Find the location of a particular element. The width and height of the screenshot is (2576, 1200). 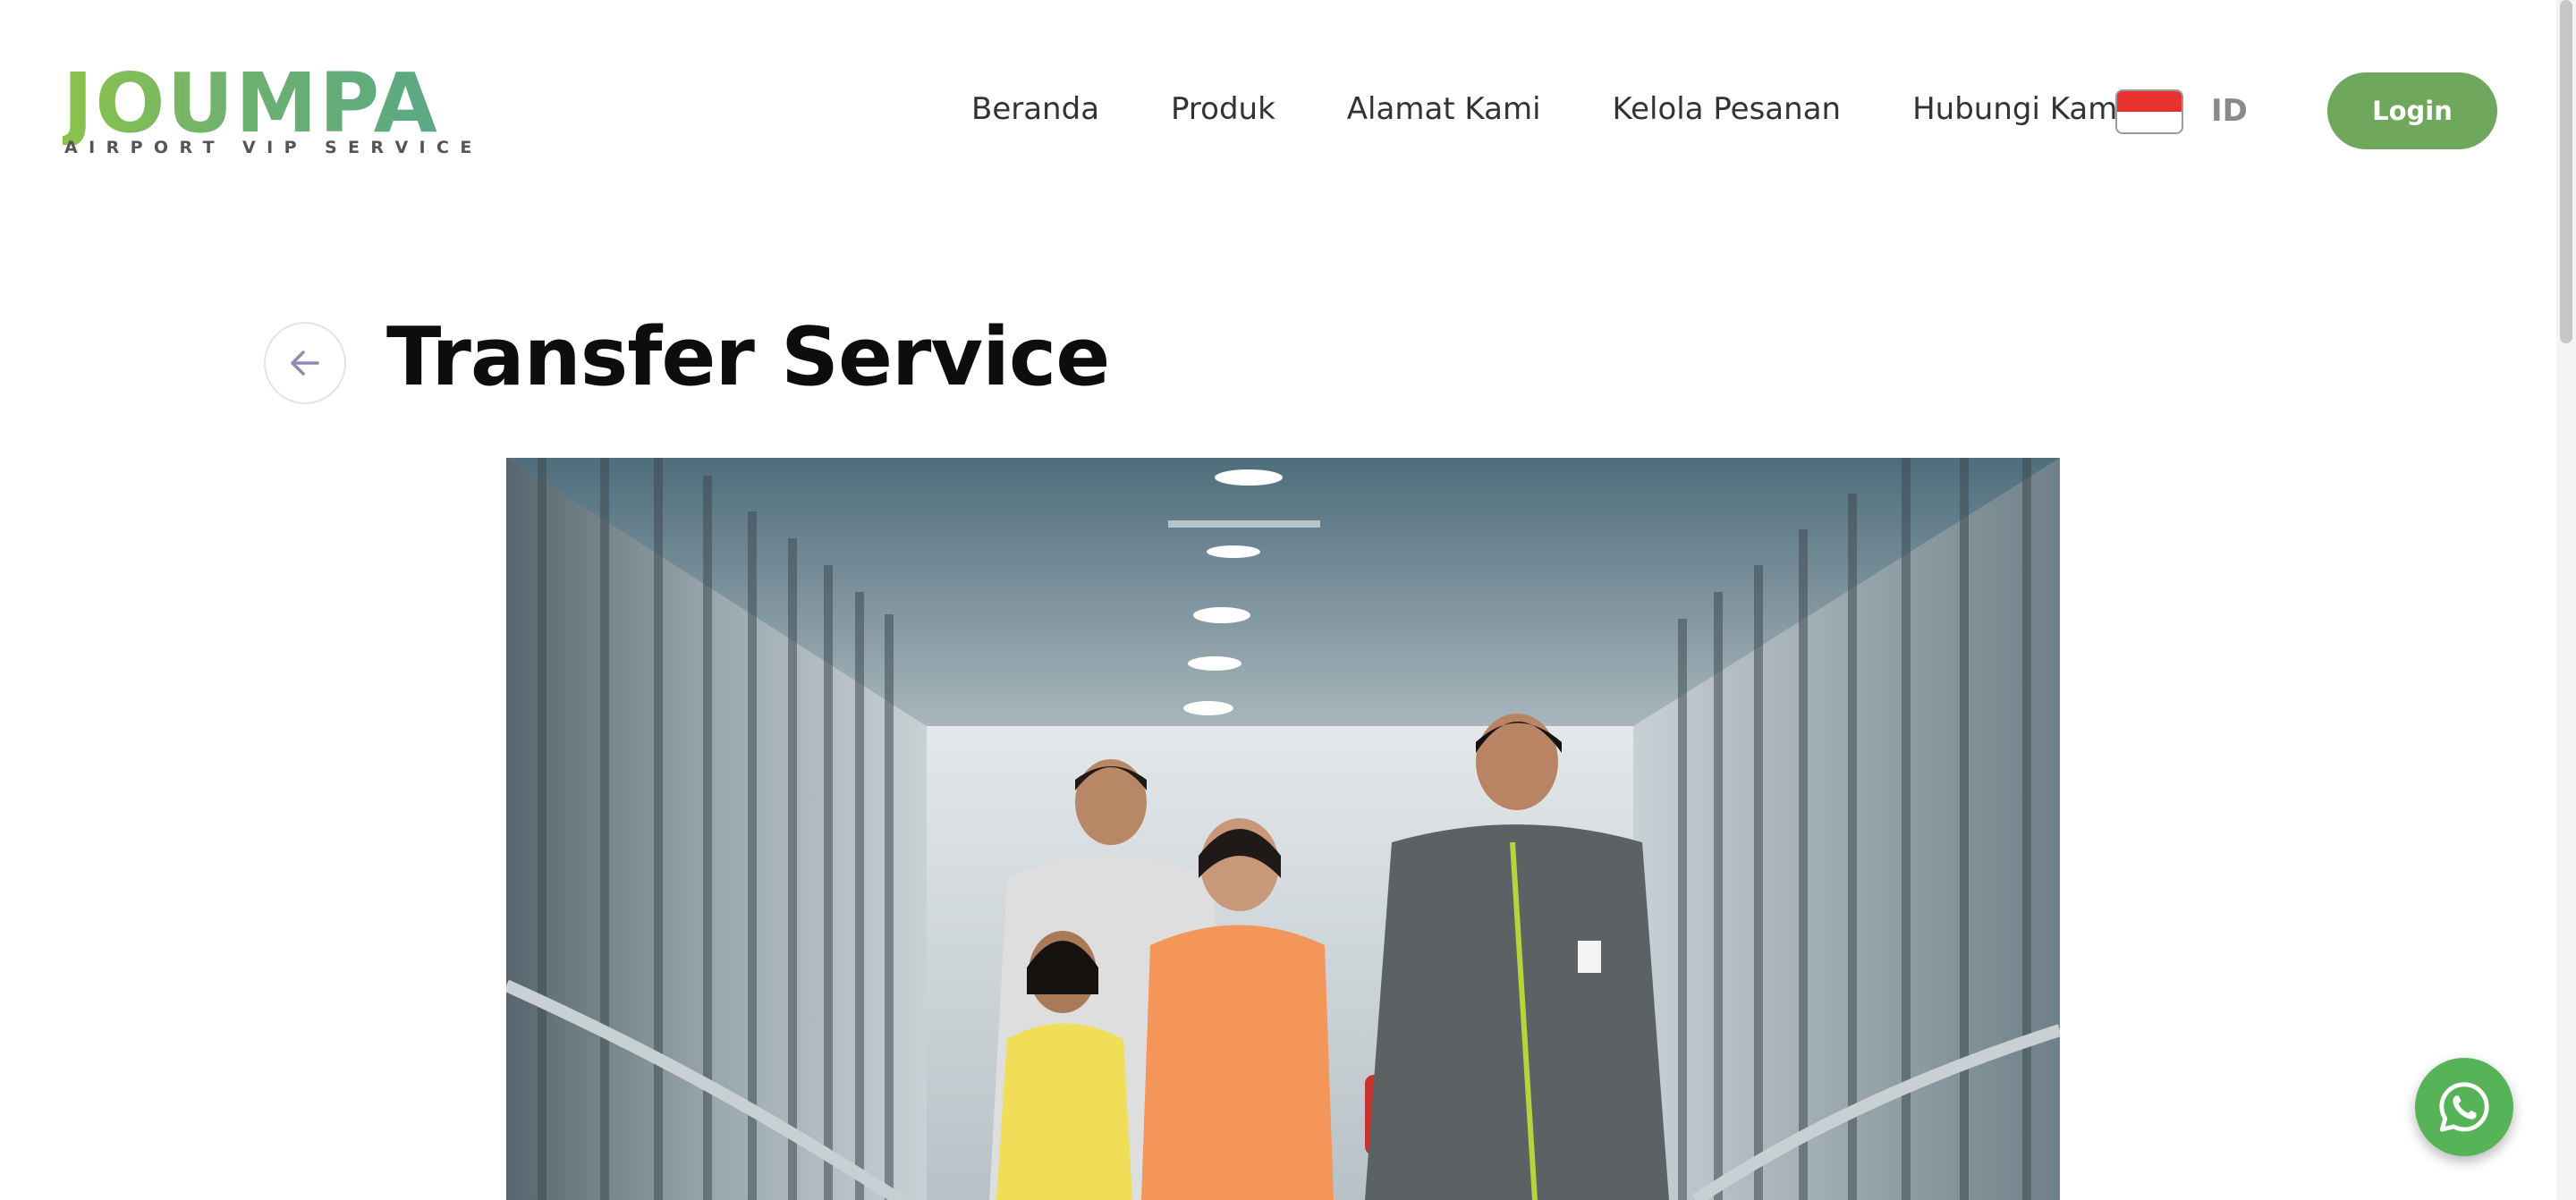

indonesia-flag-icon is located at coordinates (2149, 112).